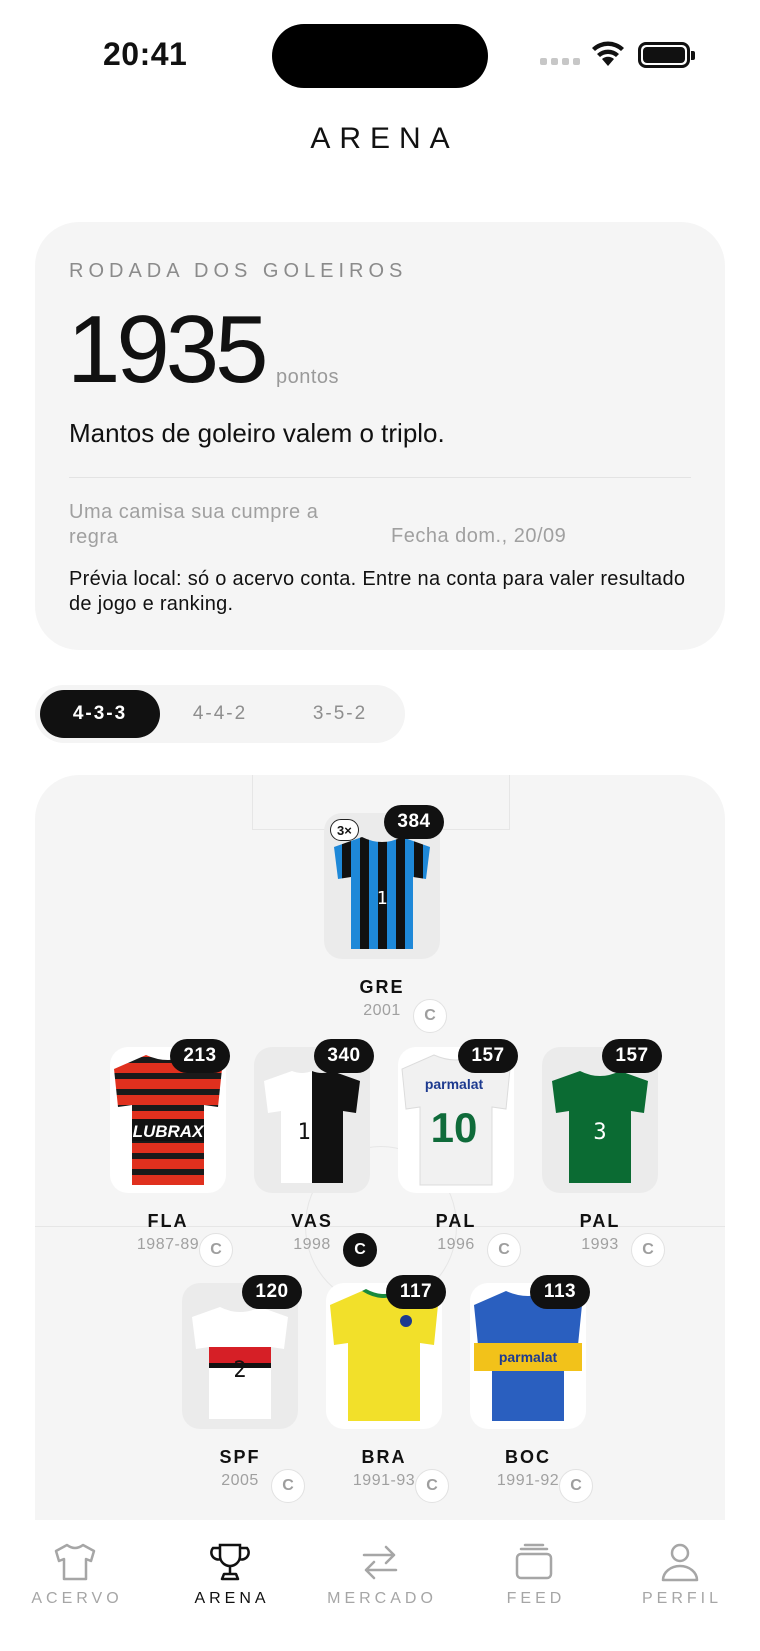 The image size is (760, 1651). Describe the element at coordinates (77, 1598) in the screenshot. I see `tab-label: ACERVO` at that location.